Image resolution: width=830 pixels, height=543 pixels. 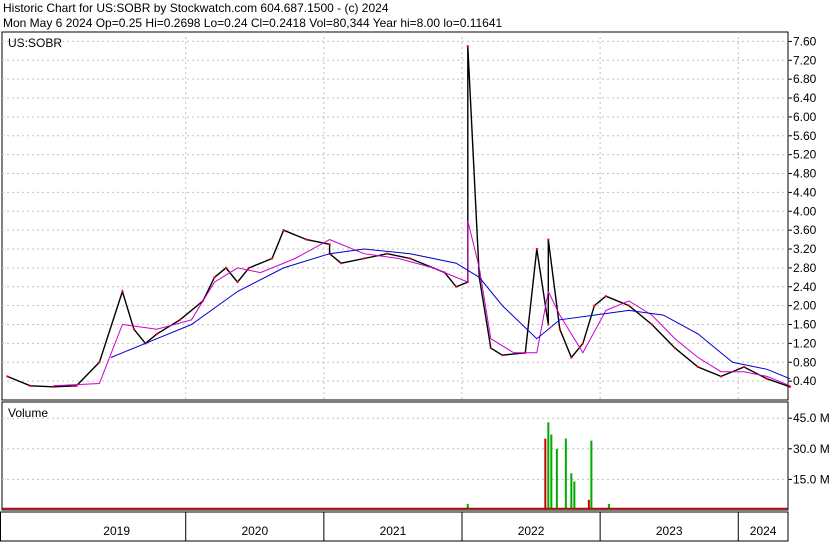 What do you see at coordinates (805, 249) in the screenshot?
I see `price-tick-label: 3.20` at bounding box center [805, 249].